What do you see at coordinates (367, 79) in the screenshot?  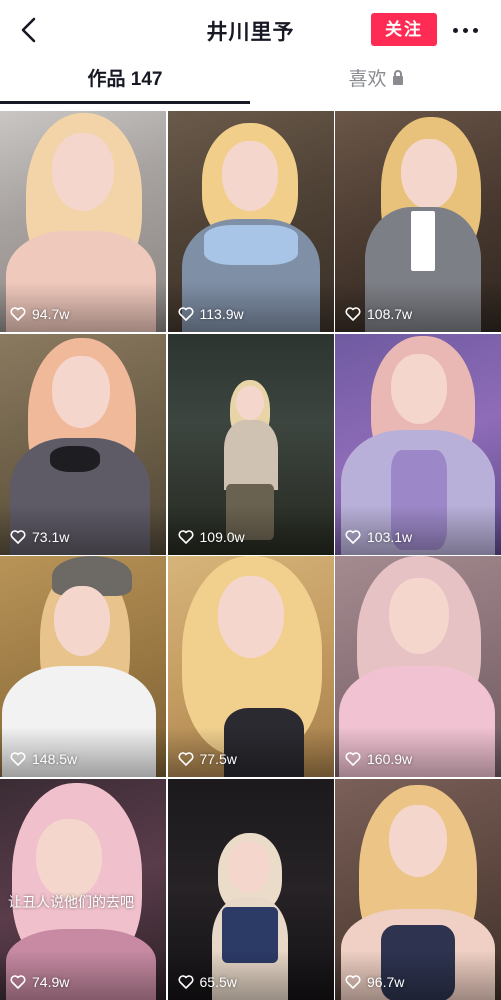 I see `tab-likes-label: 喜欢` at bounding box center [367, 79].